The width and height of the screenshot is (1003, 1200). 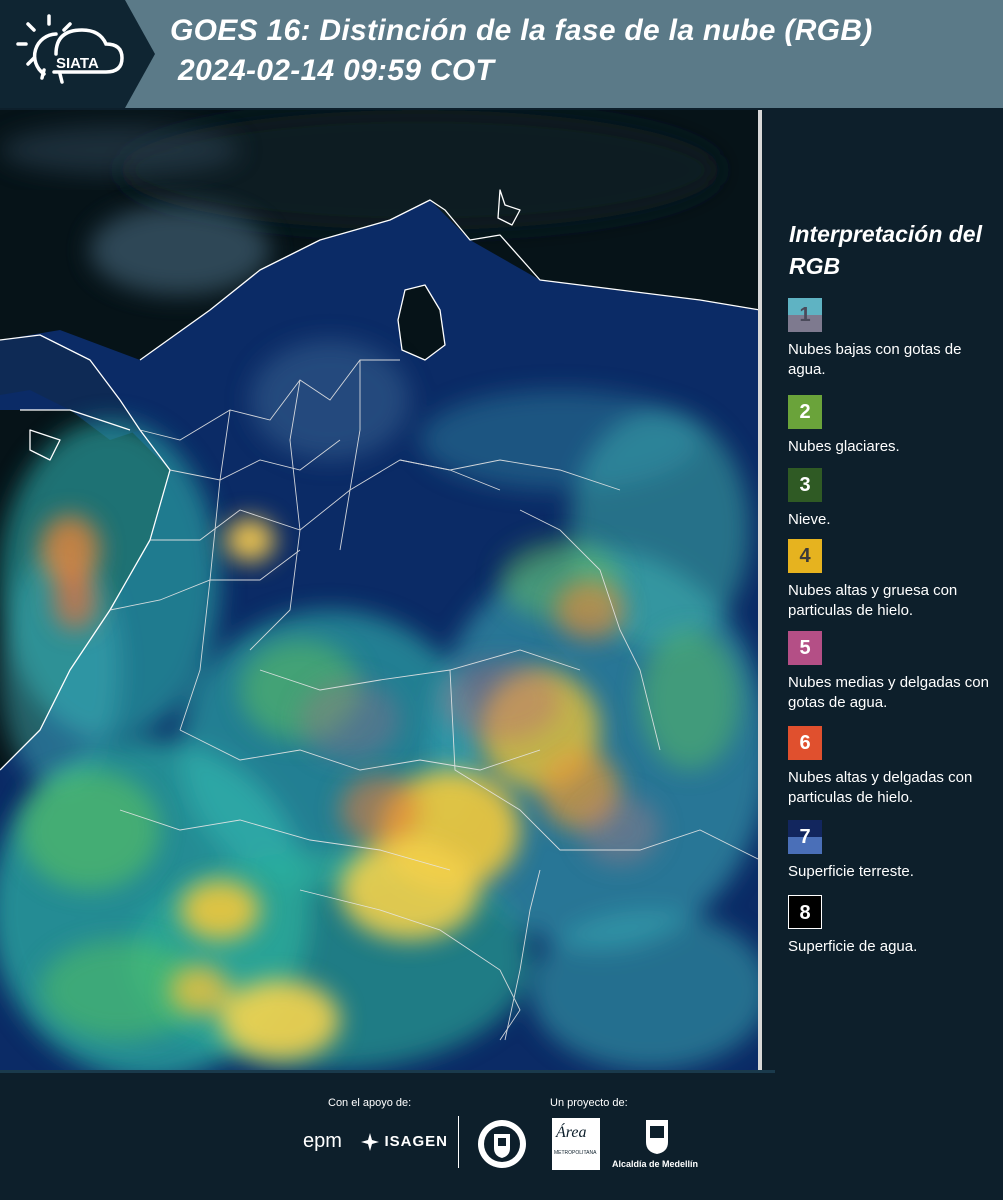 I want to click on area-logo-text: Área, so click(x=571, y=1132).